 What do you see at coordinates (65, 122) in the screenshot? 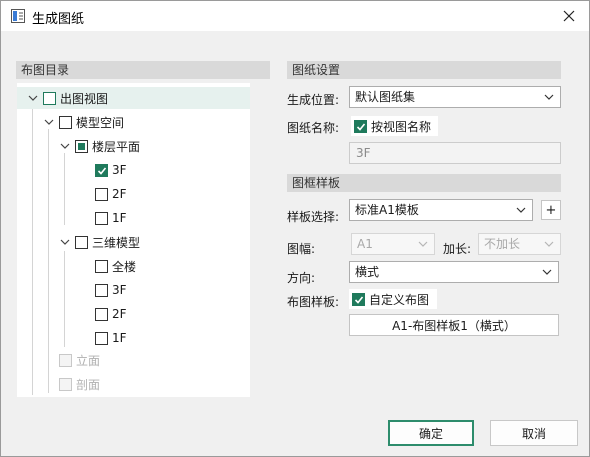
I see `model-space-checkbox` at bounding box center [65, 122].